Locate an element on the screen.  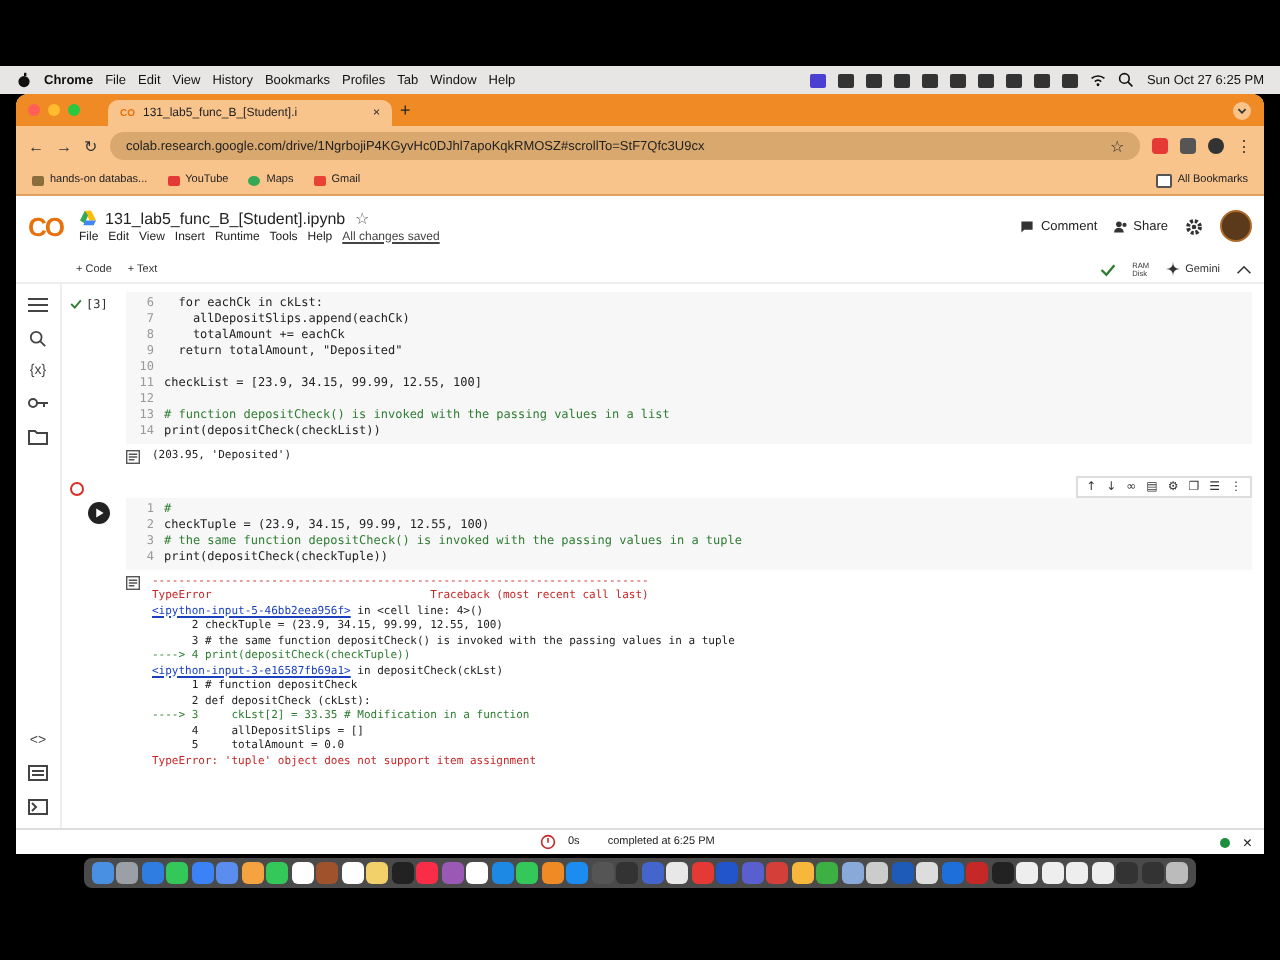
run-cell-icon is located at coordinates (99, 512).